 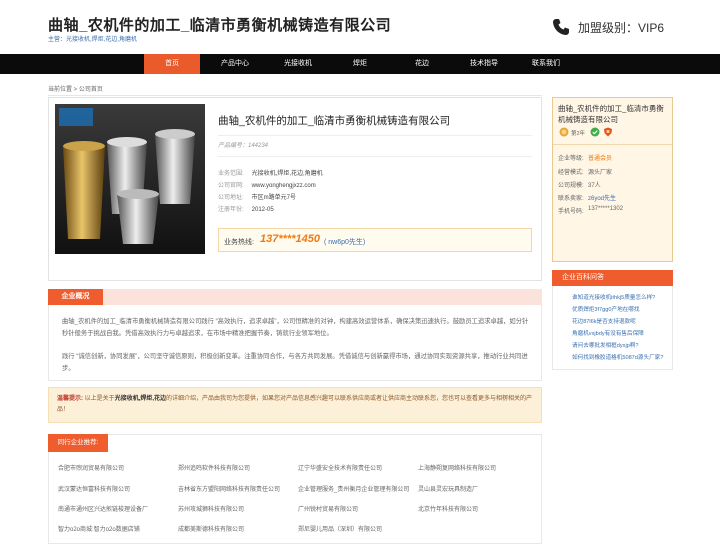 What do you see at coordinates (270, 174) in the screenshot?
I see `product-info-scope: 业务范围: 光接收机,焊炬,花边,角磨机` at bounding box center [270, 174].